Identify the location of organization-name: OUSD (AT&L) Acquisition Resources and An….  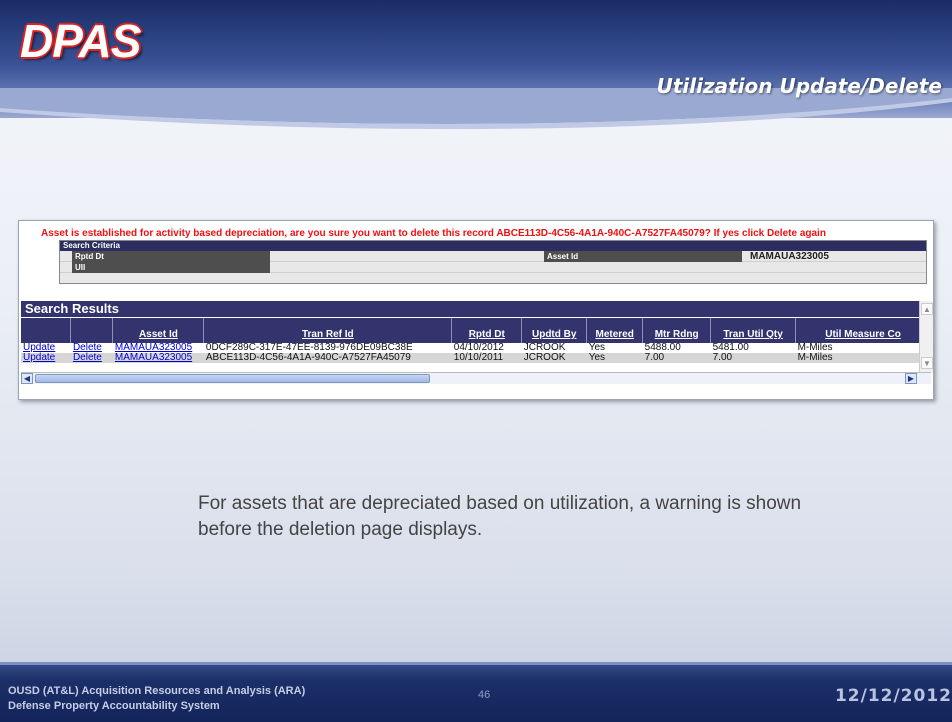
(156, 699).